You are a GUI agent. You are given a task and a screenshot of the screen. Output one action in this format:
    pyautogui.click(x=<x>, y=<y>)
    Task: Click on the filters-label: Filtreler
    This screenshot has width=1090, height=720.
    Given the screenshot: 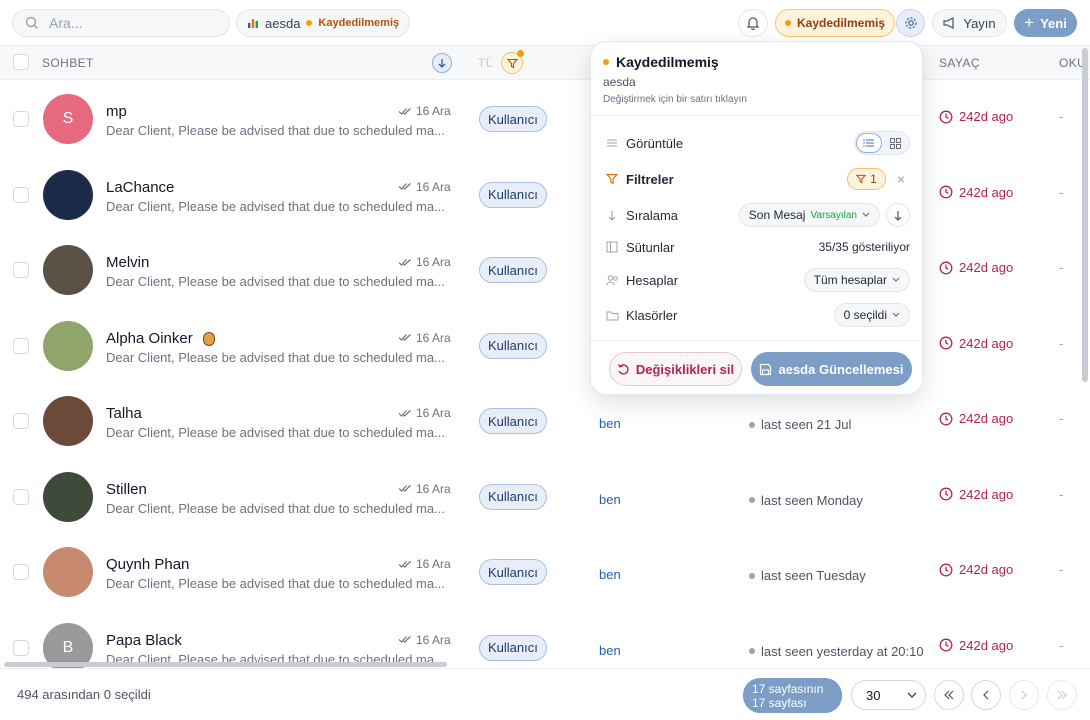 What is the action you would take?
    pyautogui.click(x=650, y=179)
    